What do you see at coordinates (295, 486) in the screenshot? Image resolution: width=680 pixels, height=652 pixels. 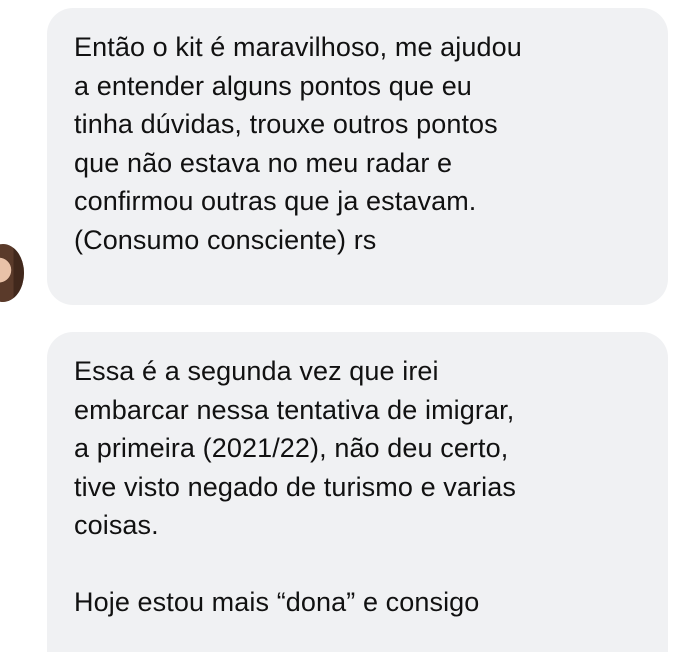 I see `message-line: tive visto negado de turismo e varias` at bounding box center [295, 486].